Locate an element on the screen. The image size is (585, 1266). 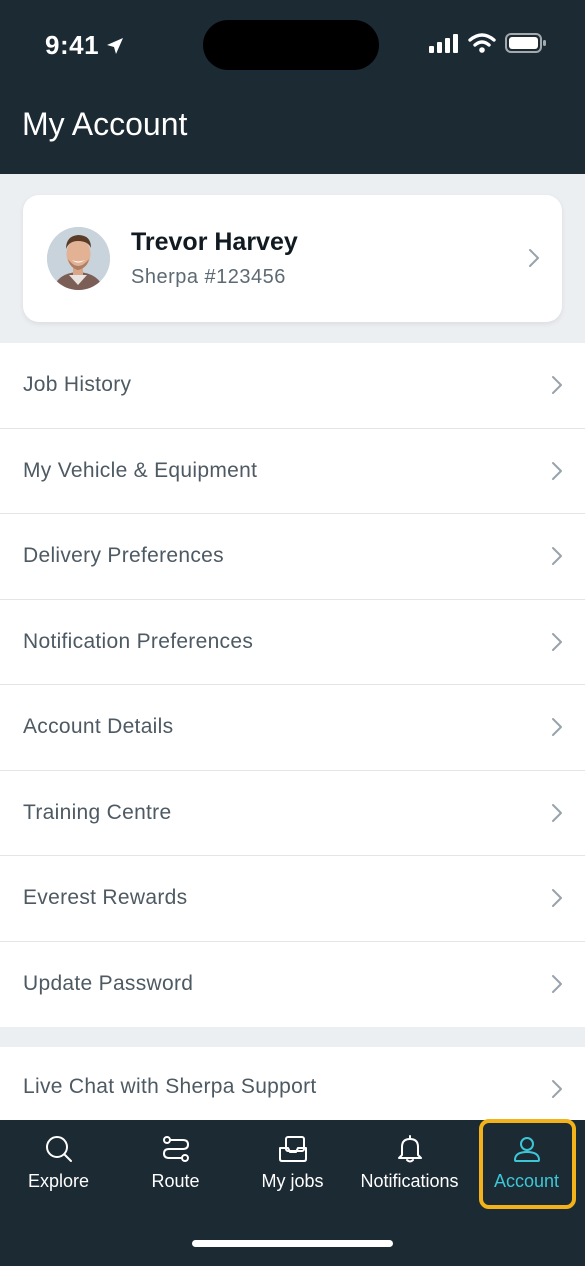
route-icon is located at coordinates (175, 1149).